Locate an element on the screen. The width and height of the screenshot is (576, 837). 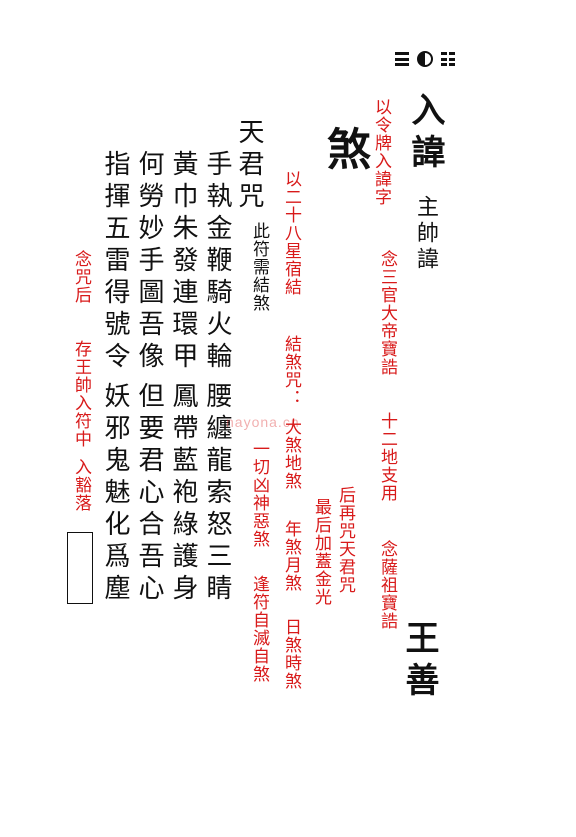
verse-line-8: 妖邪鬼魅化爲塵 is located at coordinates (115, 494).